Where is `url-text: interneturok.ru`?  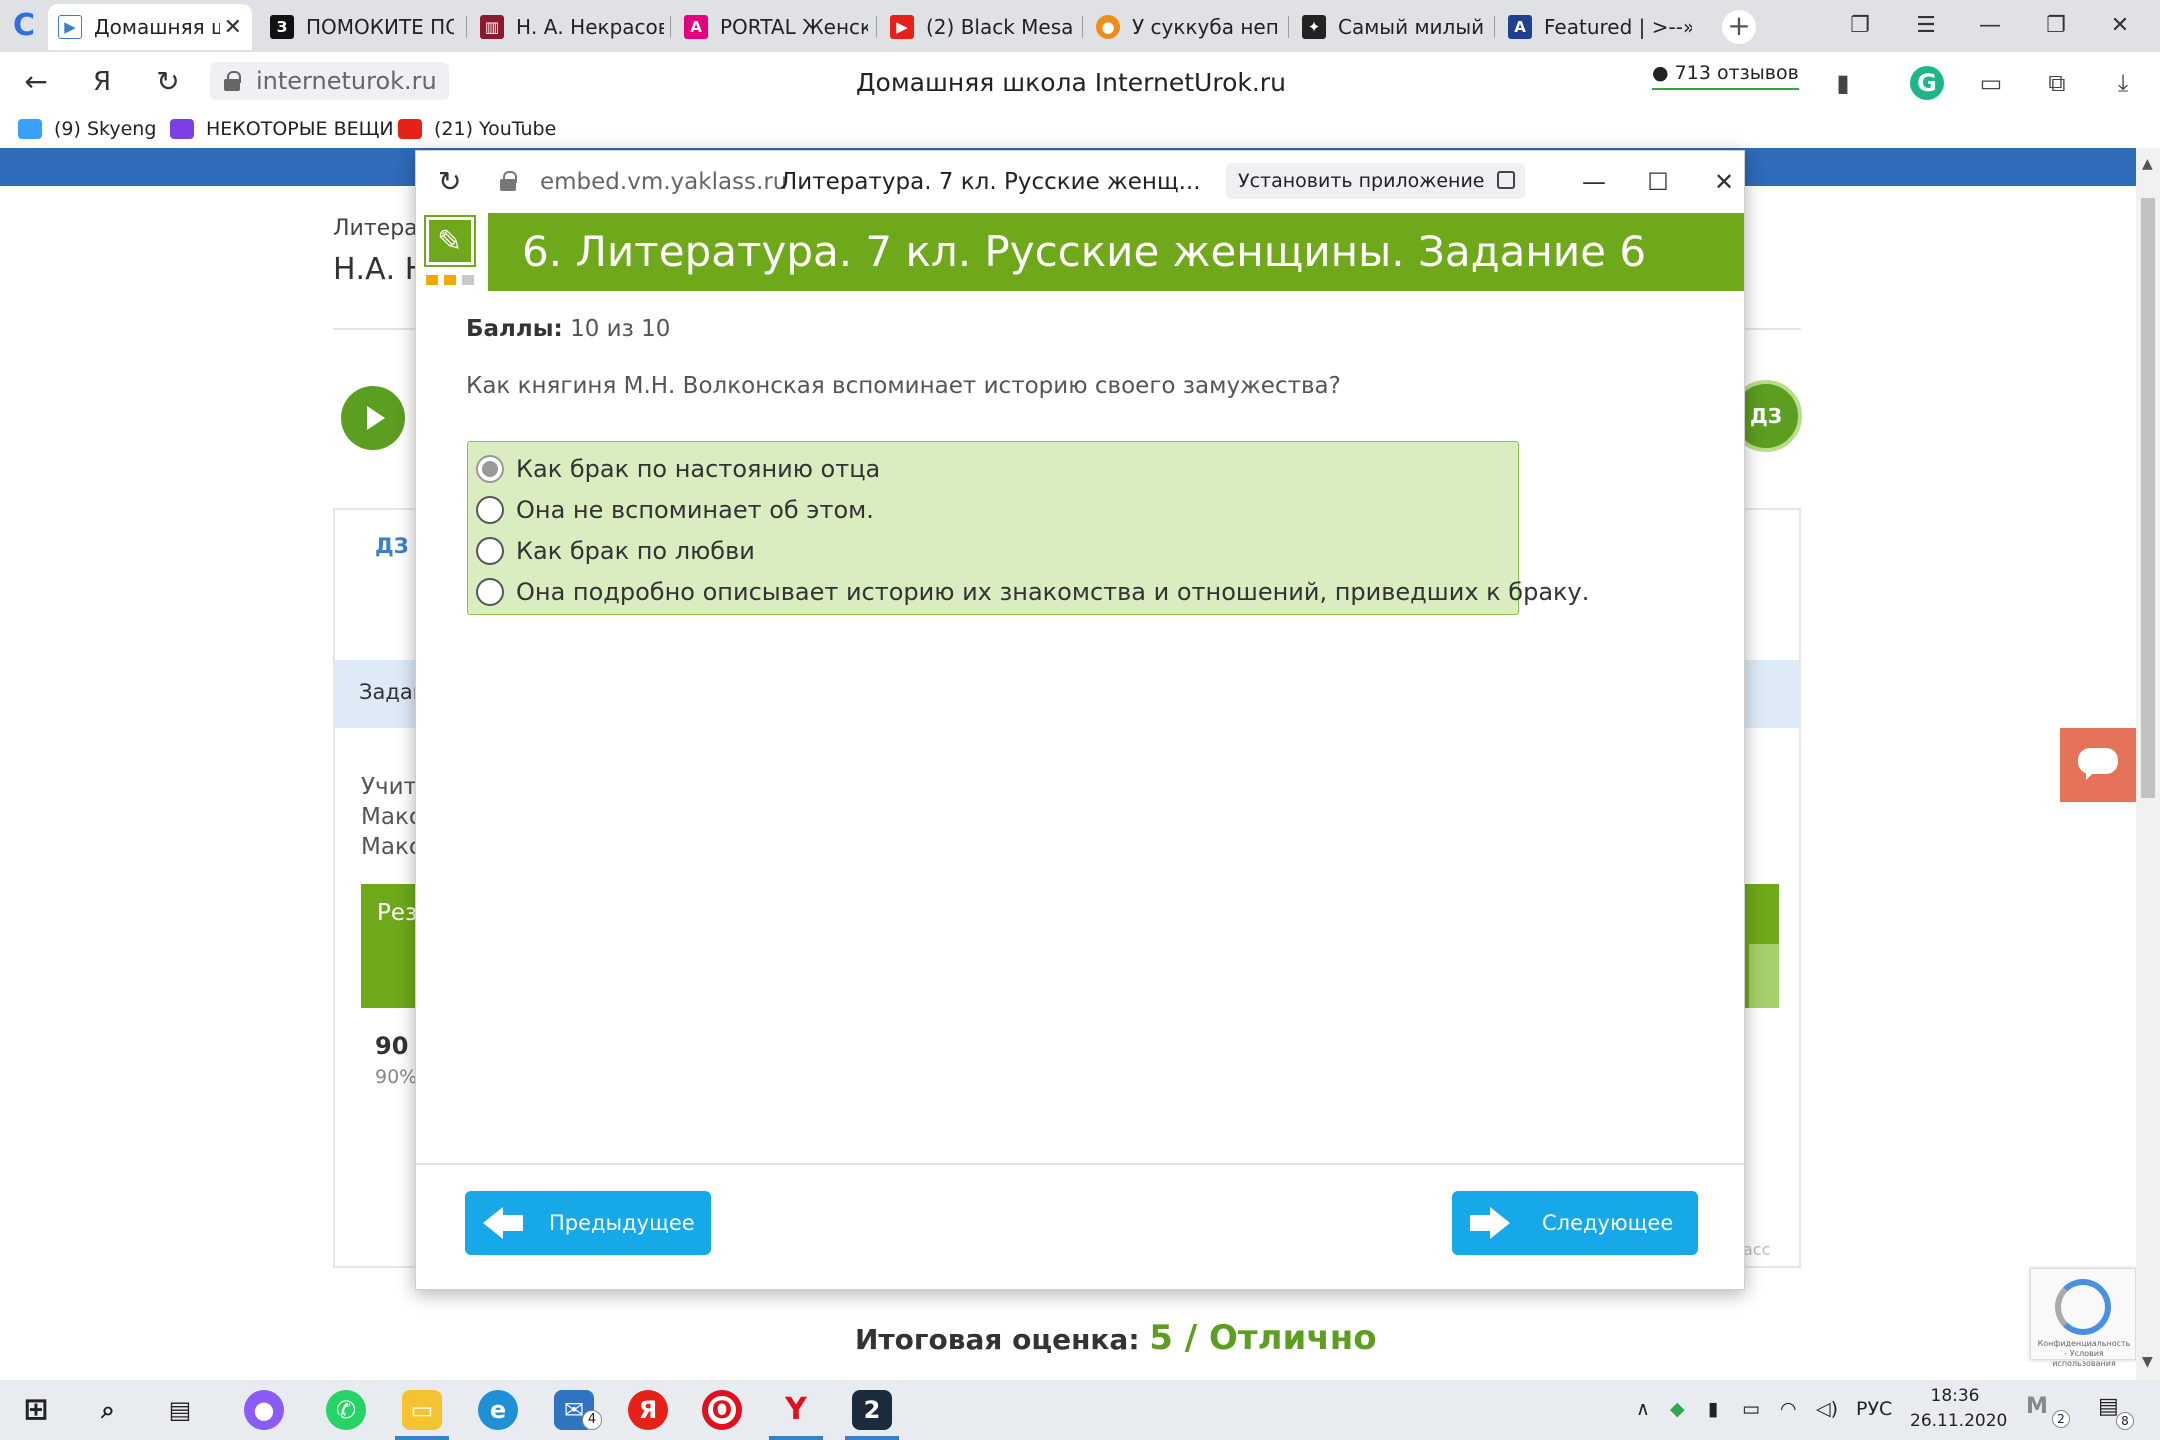 url-text: interneturok.ru is located at coordinates (346, 81).